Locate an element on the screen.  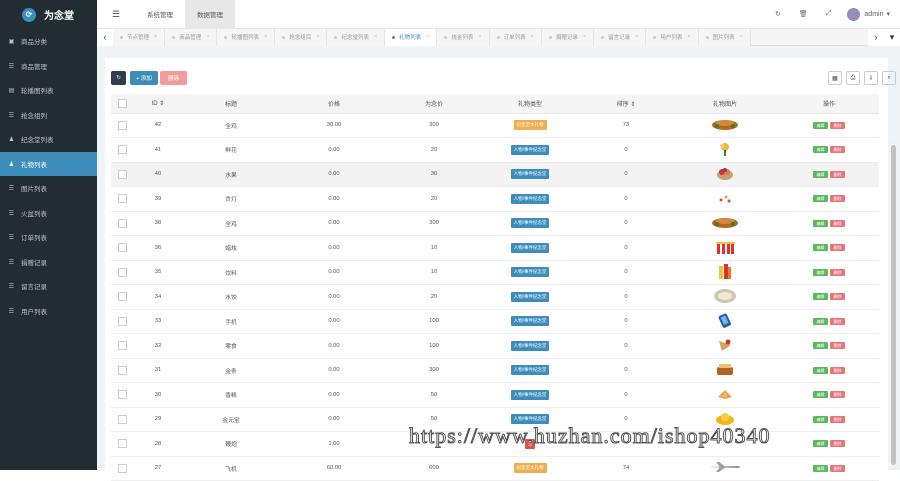
columns-icon: ▦ is located at coordinates (835, 78).